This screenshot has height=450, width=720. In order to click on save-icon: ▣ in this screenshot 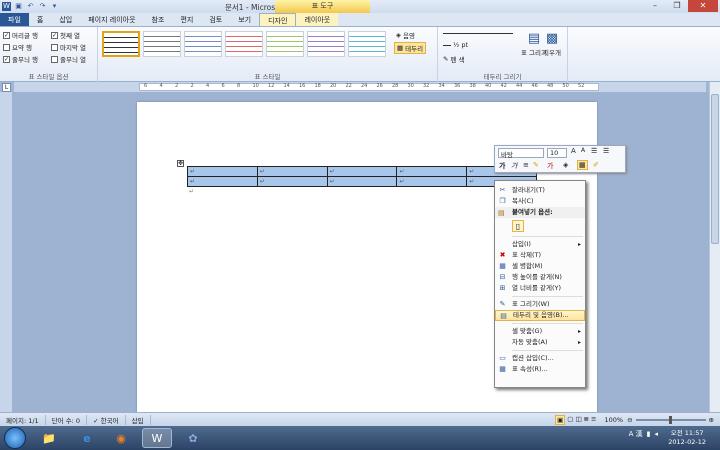, I will do `click(18, 6)`.